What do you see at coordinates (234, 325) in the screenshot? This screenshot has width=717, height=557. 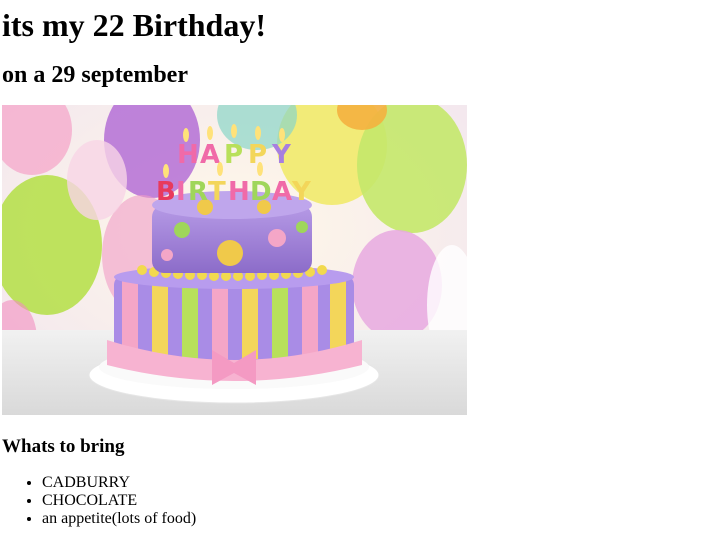 I see `cake-bottom-tier` at bounding box center [234, 325].